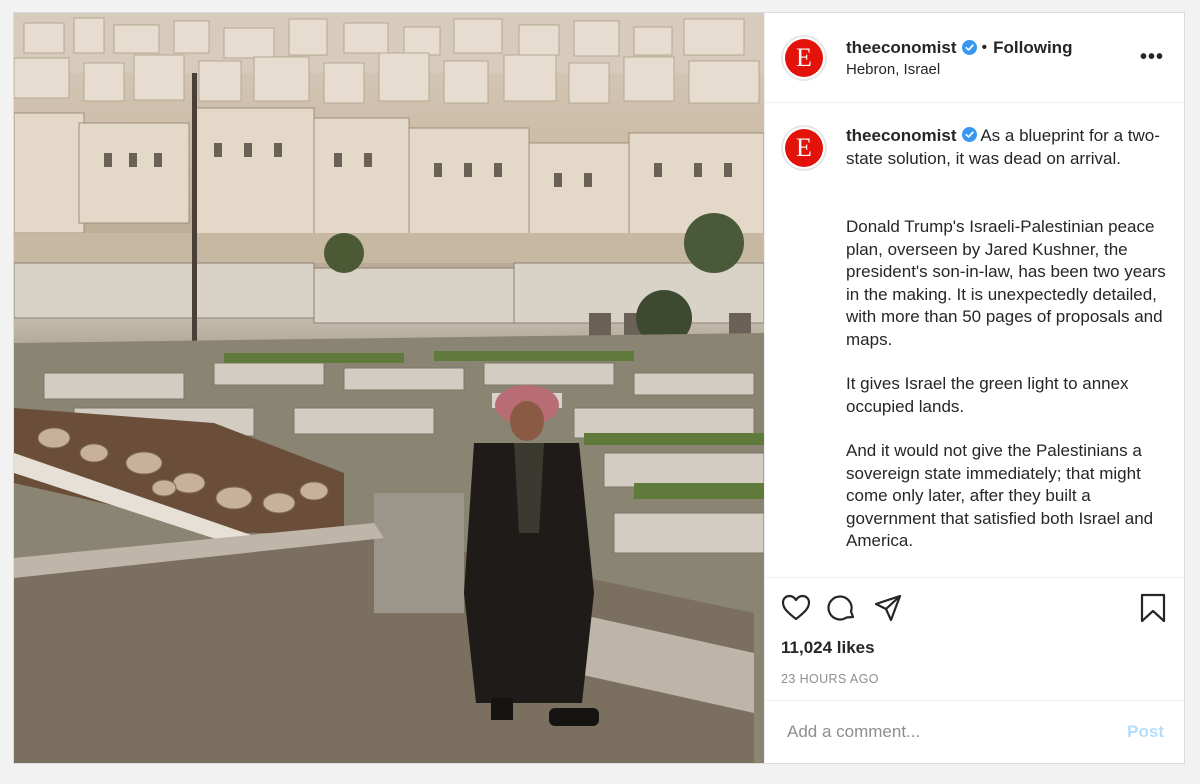 Image resolution: width=1200 pixels, height=784 pixels. Describe the element at coordinates (956, 732) in the screenshot. I see `comment-input` at that location.